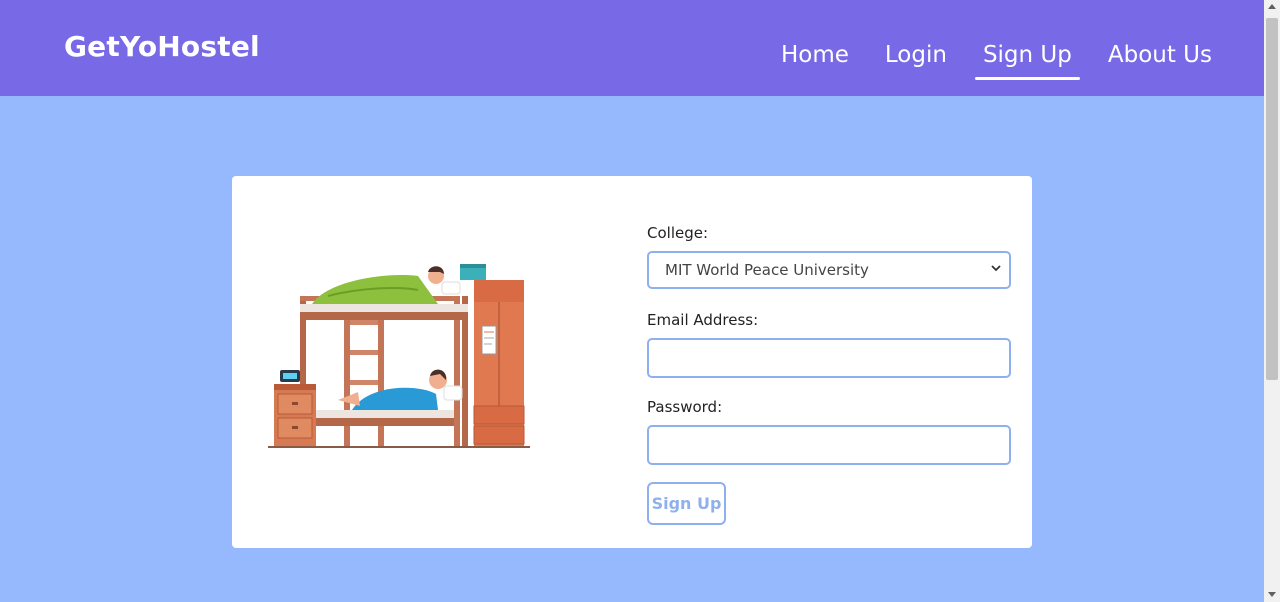  I want to click on sign-up-button: Sign Up, so click(686, 503).